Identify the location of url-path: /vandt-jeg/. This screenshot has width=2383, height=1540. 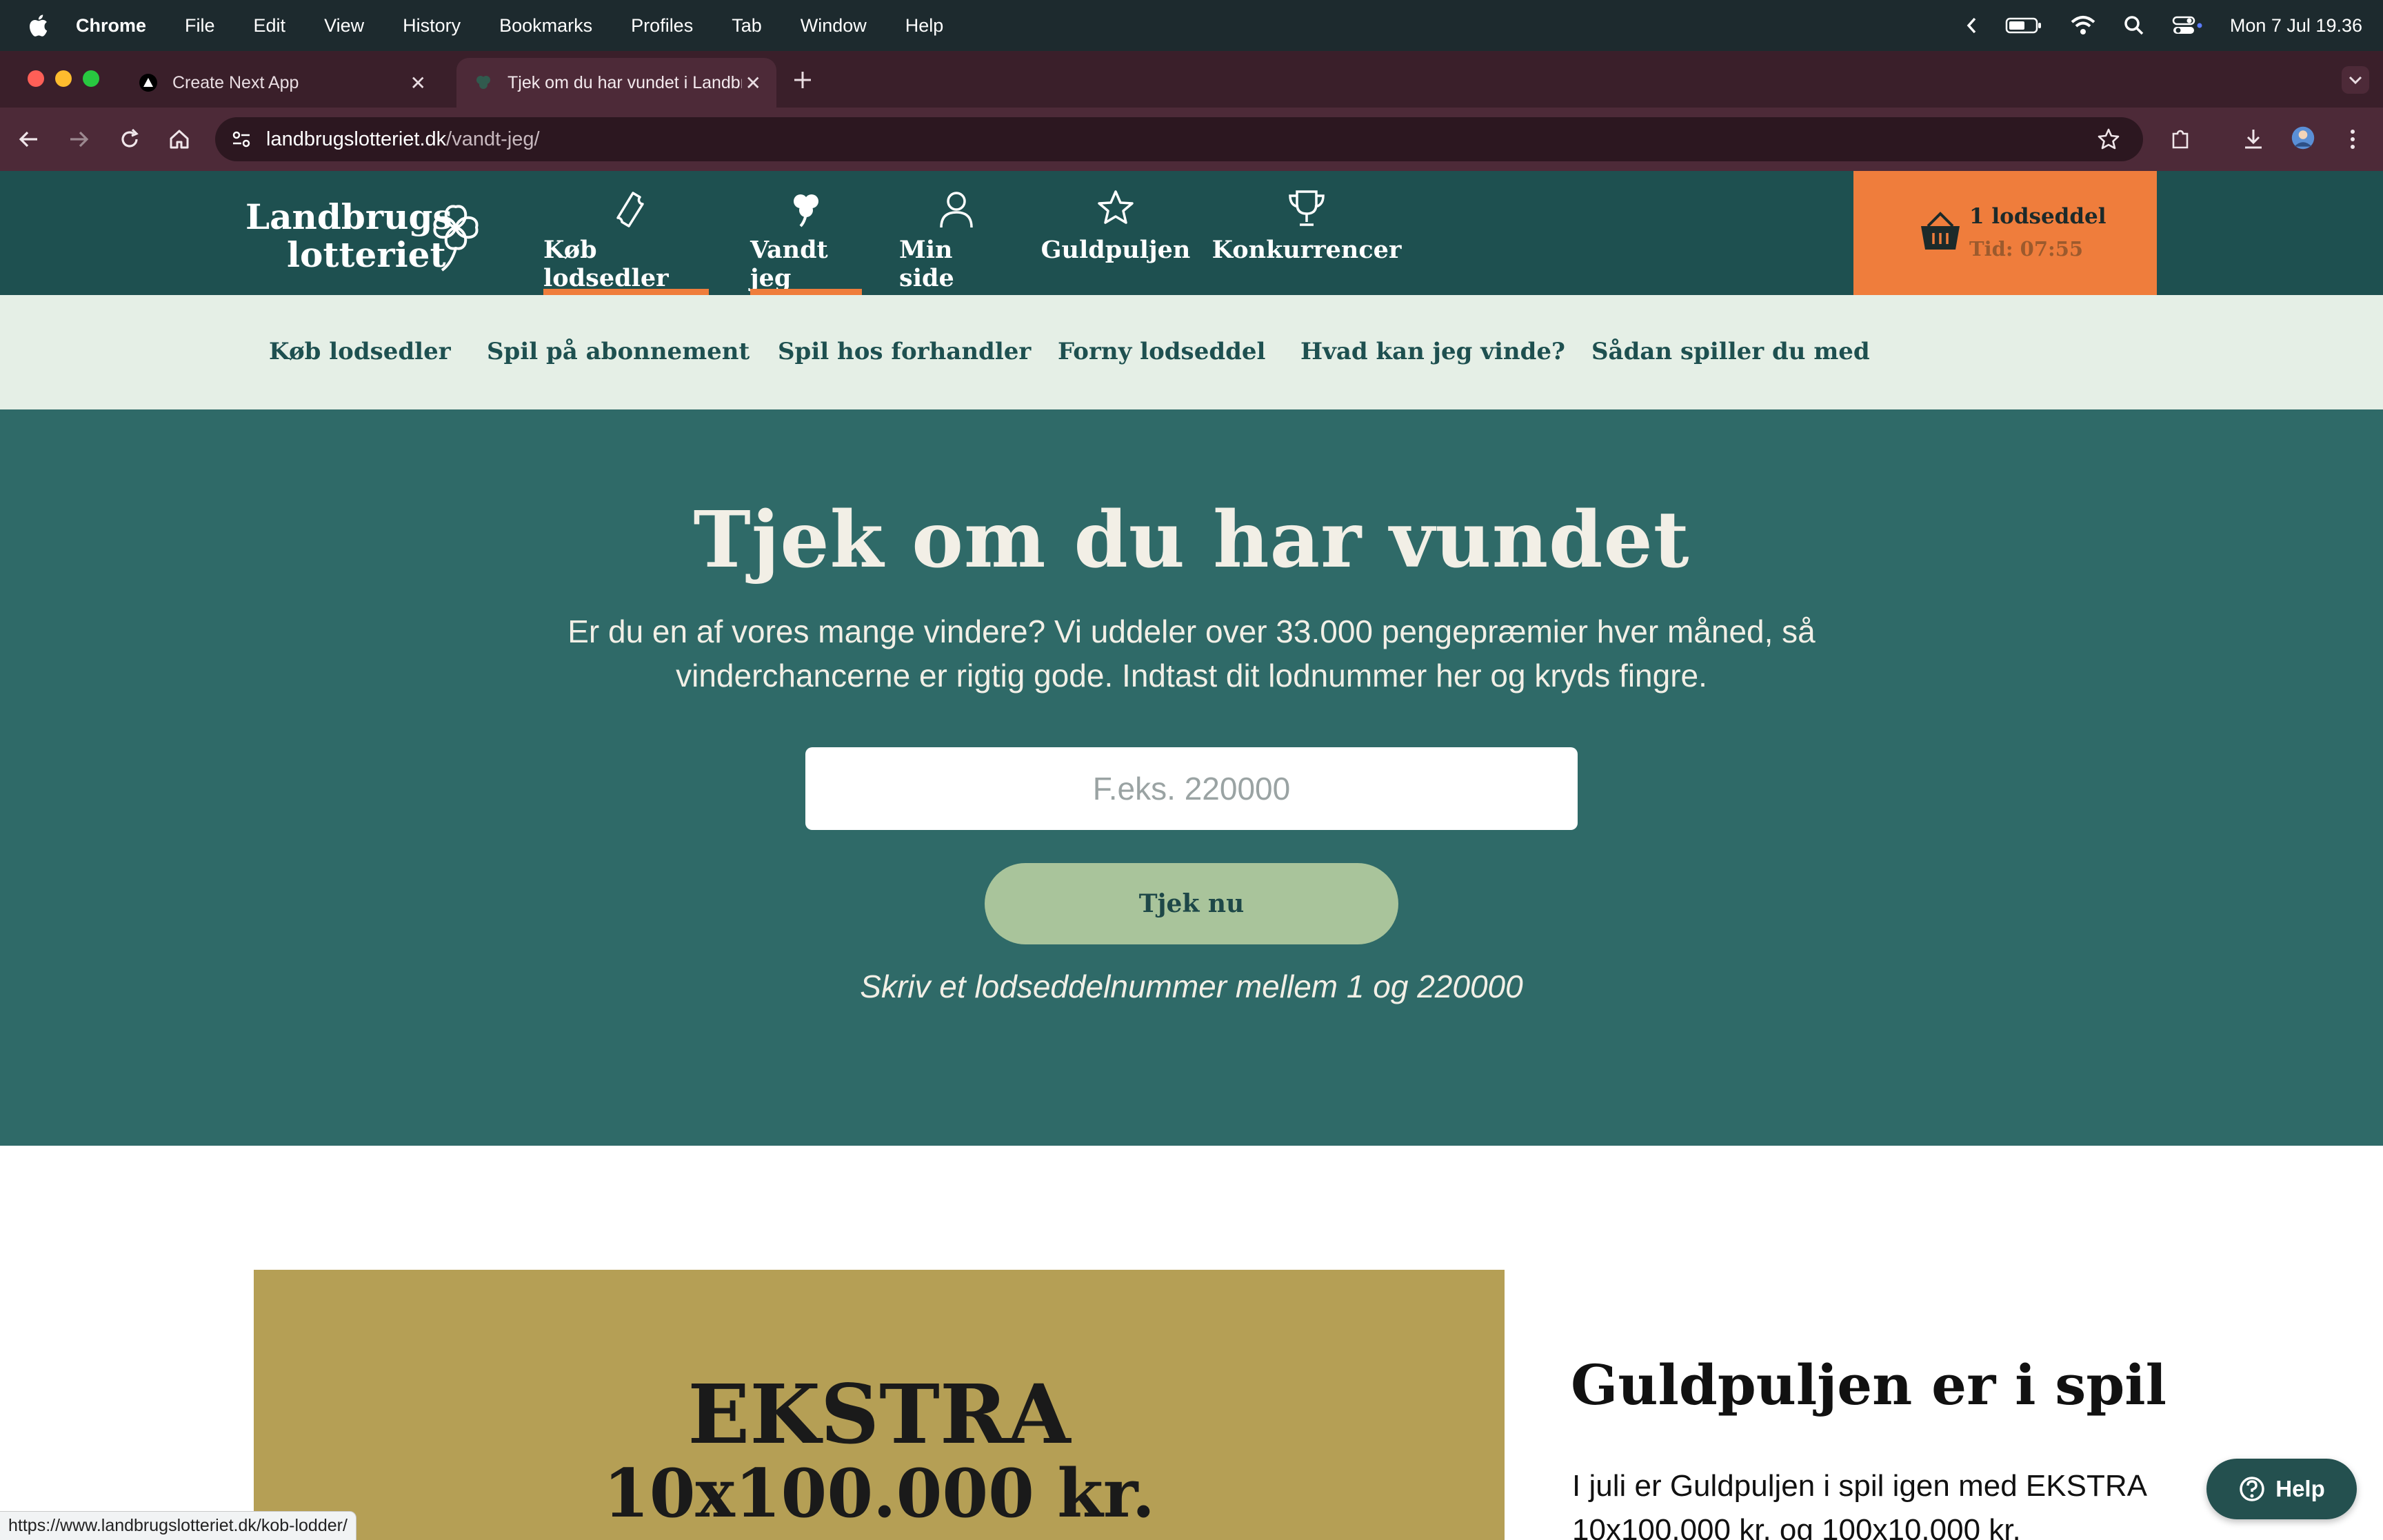
(493, 139).